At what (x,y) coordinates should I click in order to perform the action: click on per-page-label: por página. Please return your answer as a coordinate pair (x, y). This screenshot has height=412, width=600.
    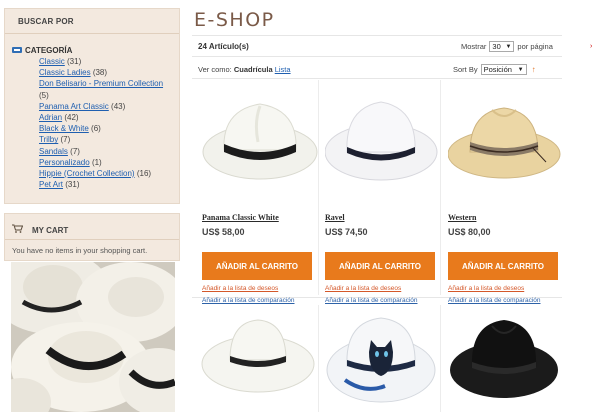
    Looking at the image, I should click on (535, 46).